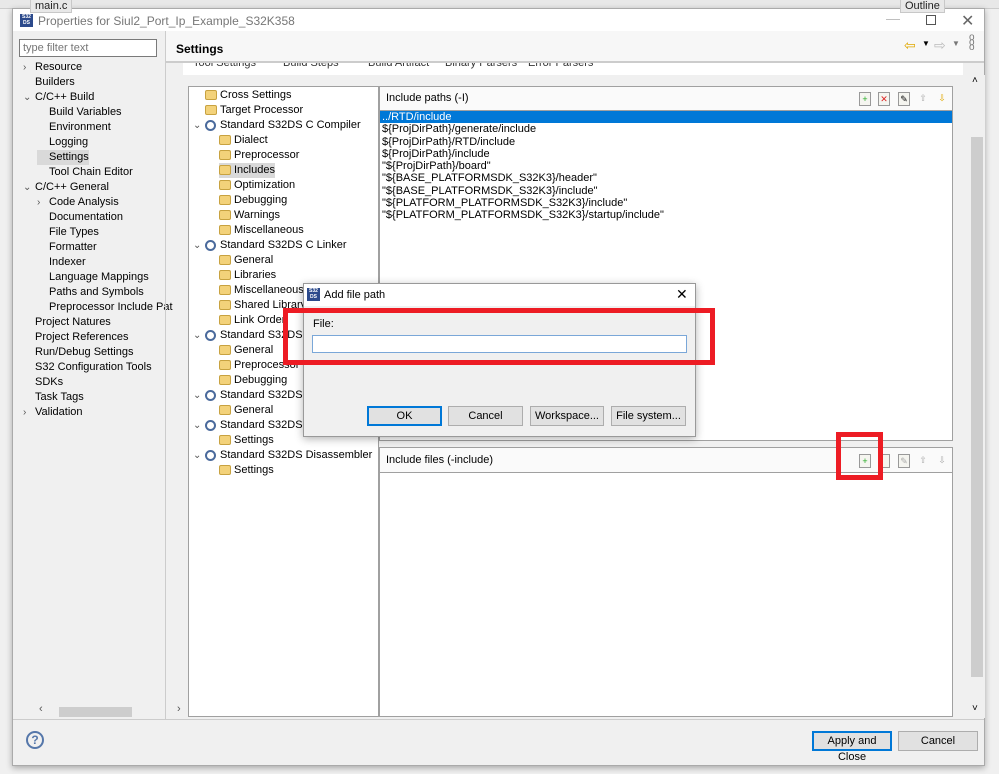  What do you see at coordinates (247, 275) in the screenshot?
I see `tool-tree-item: Libraries` at bounding box center [247, 275].